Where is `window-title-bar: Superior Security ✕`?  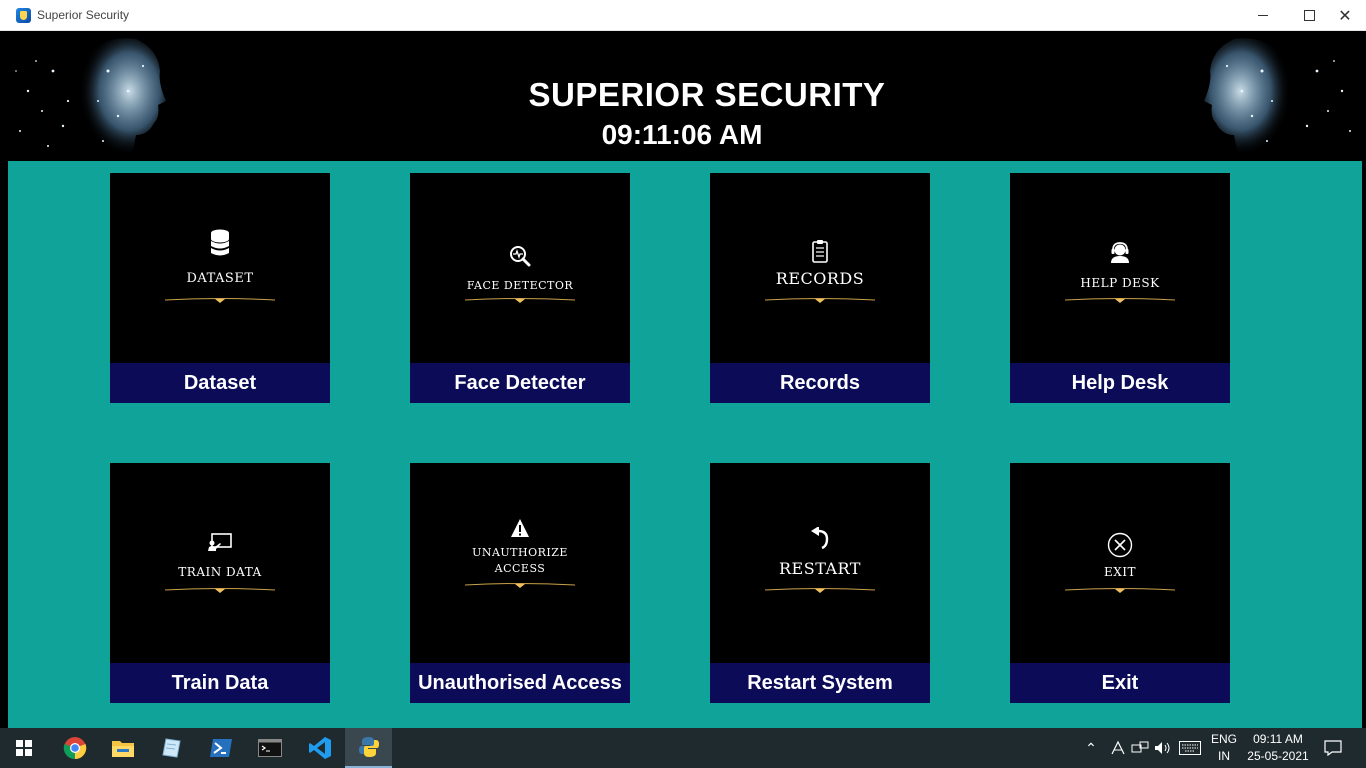
window-title-bar: Superior Security ✕ is located at coordinates (683, 15).